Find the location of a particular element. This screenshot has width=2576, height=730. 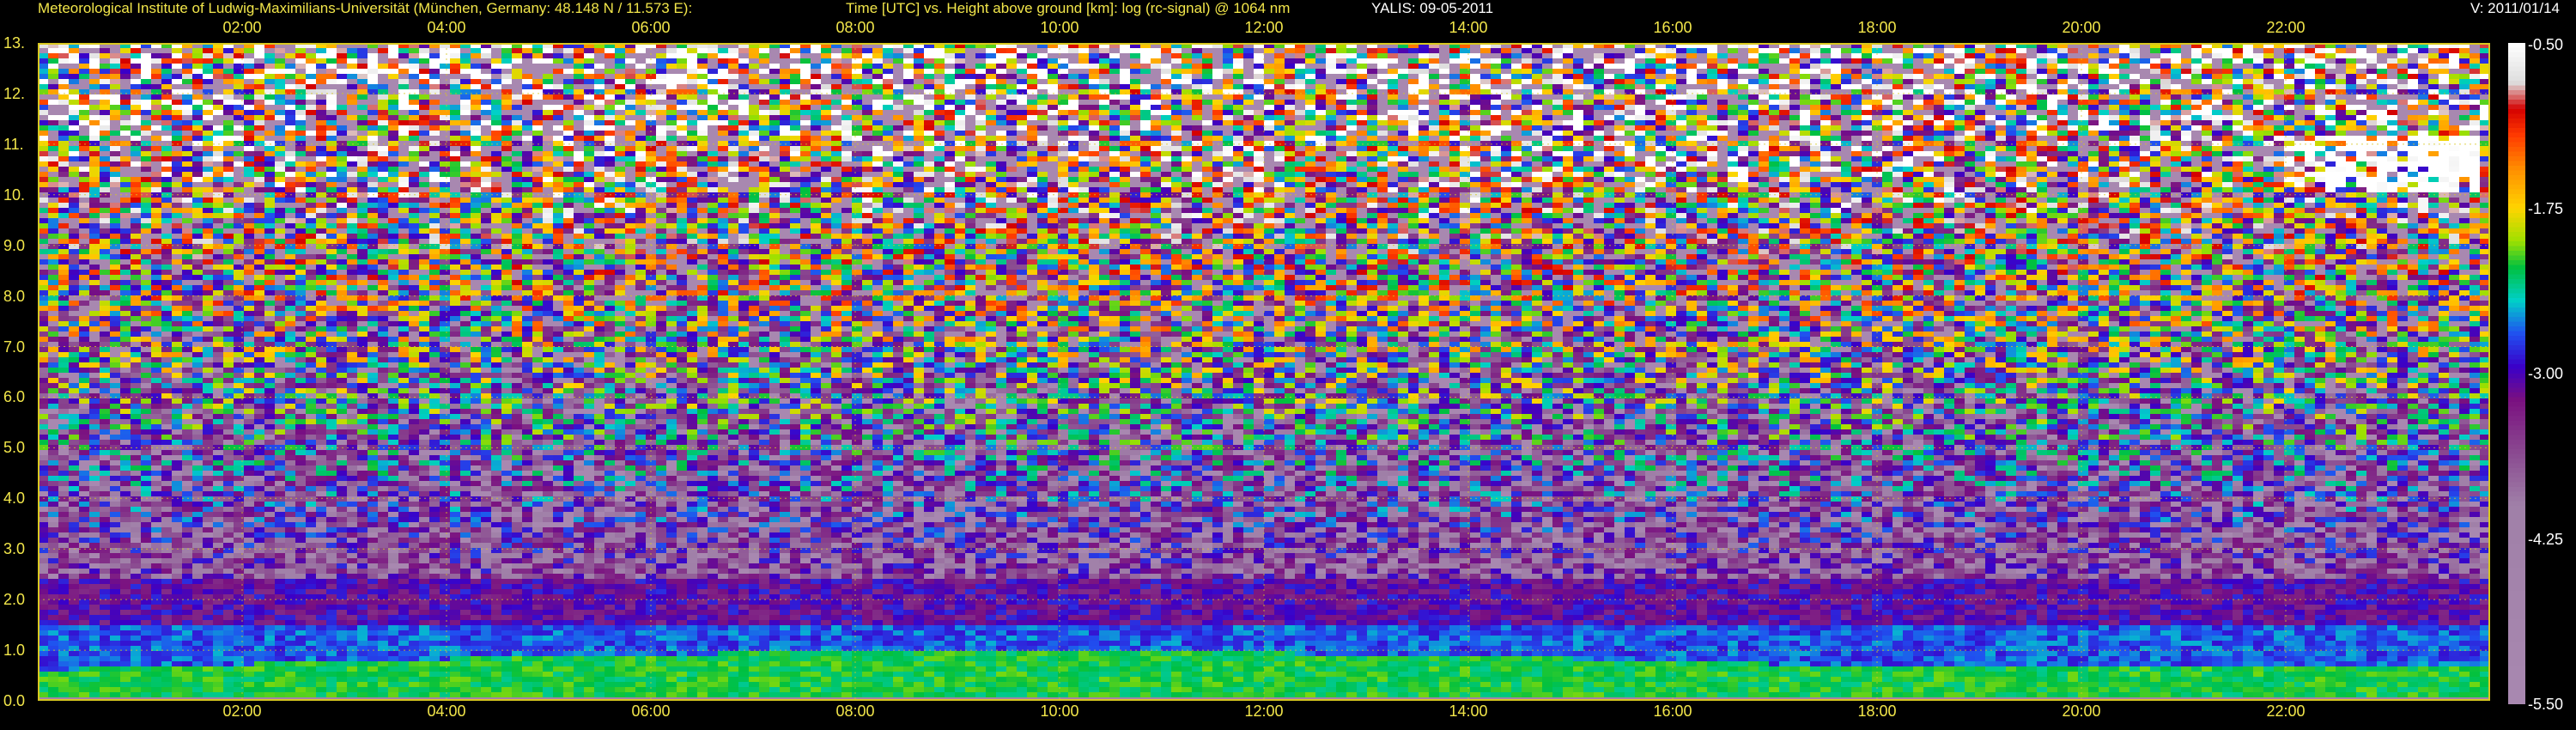

x-tick-label: 02:00 is located at coordinates (242, 711).